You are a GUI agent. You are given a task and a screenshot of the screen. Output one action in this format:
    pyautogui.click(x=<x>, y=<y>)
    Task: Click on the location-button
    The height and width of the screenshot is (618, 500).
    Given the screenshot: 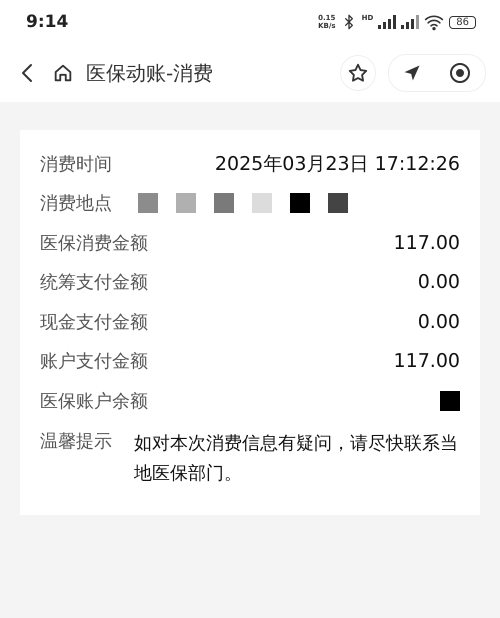 What is the action you would take?
    pyautogui.click(x=412, y=73)
    